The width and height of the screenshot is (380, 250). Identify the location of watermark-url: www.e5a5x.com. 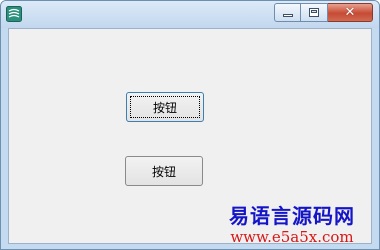
(292, 237).